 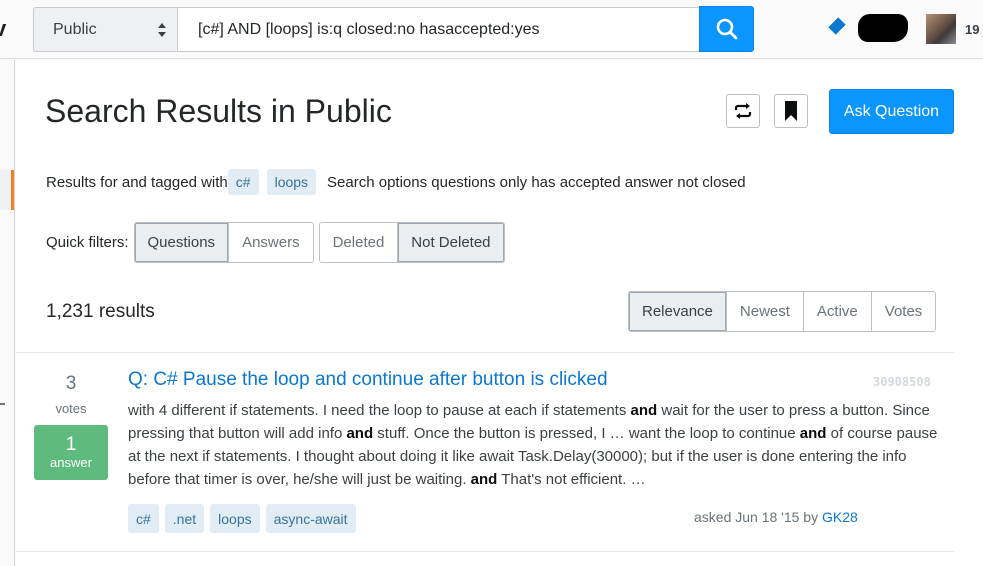 What do you see at coordinates (100, 311) in the screenshot?
I see `results-count: 1,231 results` at bounding box center [100, 311].